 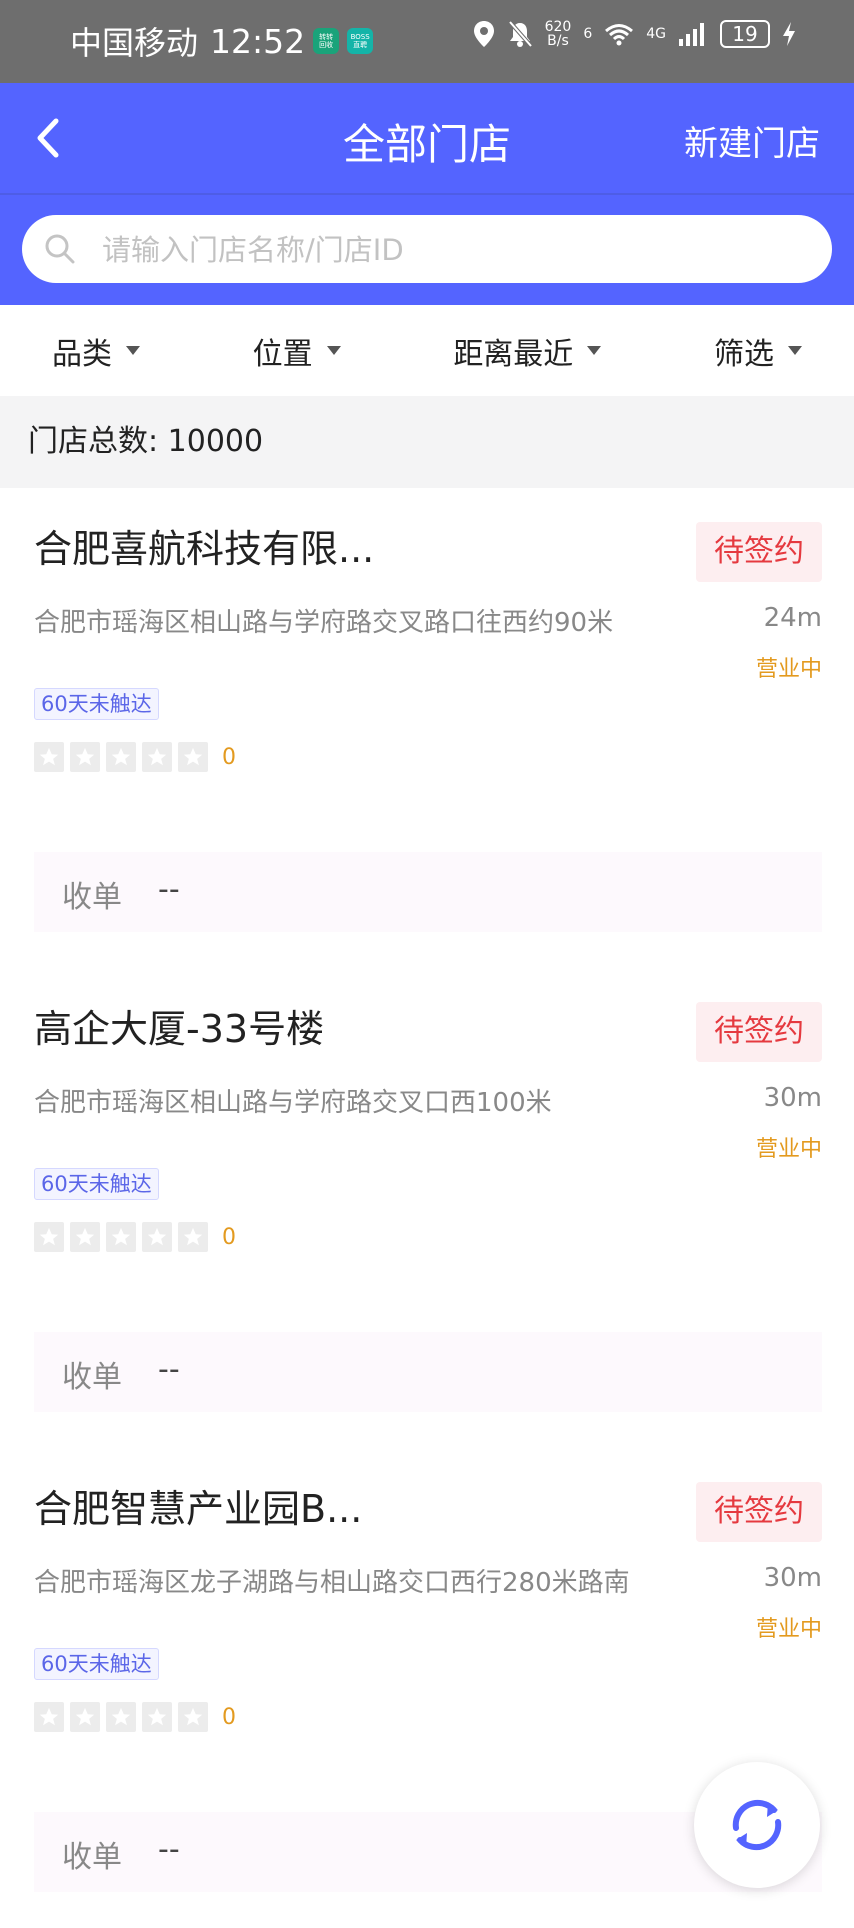 What do you see at coordinates (258, 41) in the screenshot?
I see `clock: 12:52` at bounding box center [258, 41].